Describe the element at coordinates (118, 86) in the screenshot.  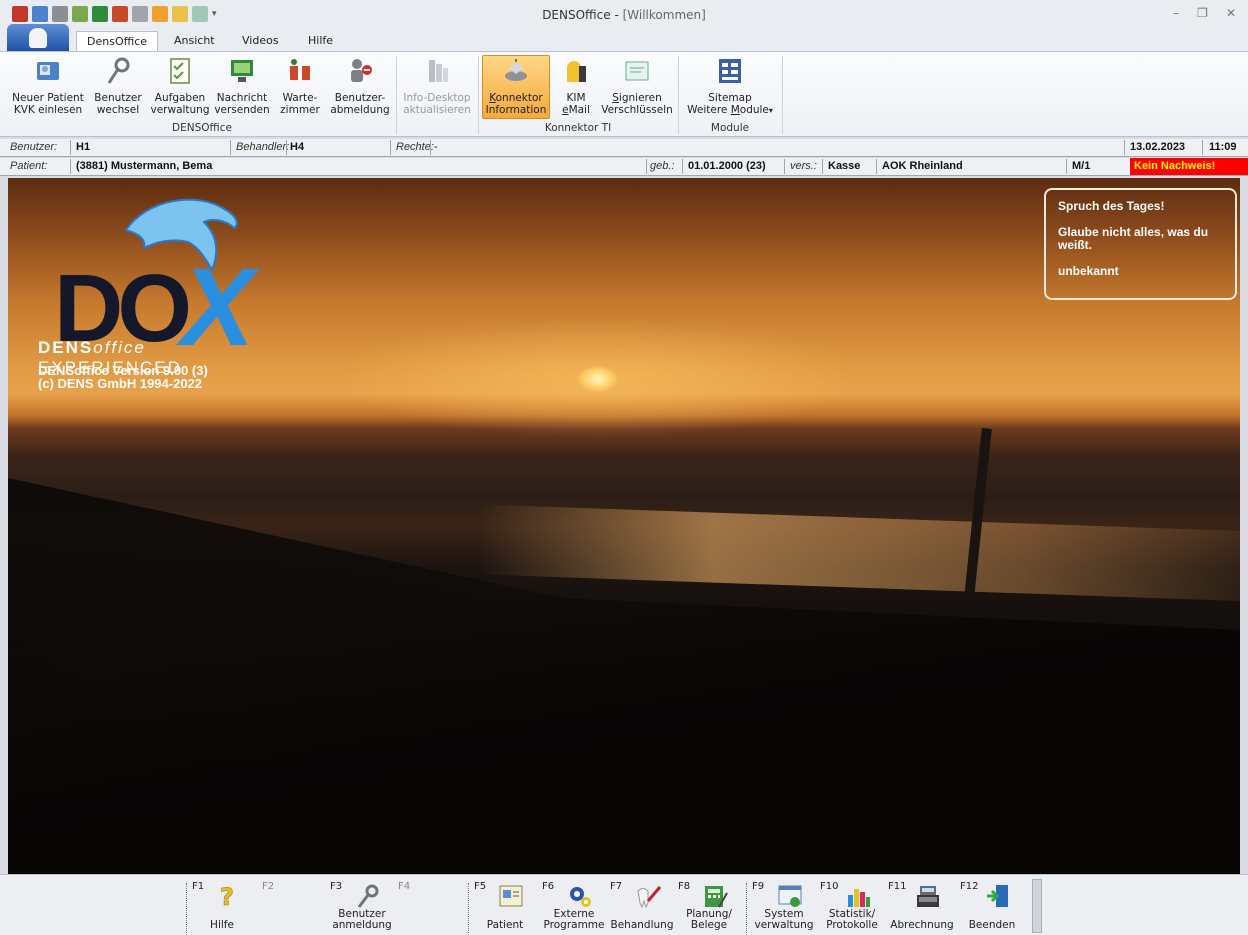
I see `benutzer-wechsel-button: Benutzer wechsel` at that location.